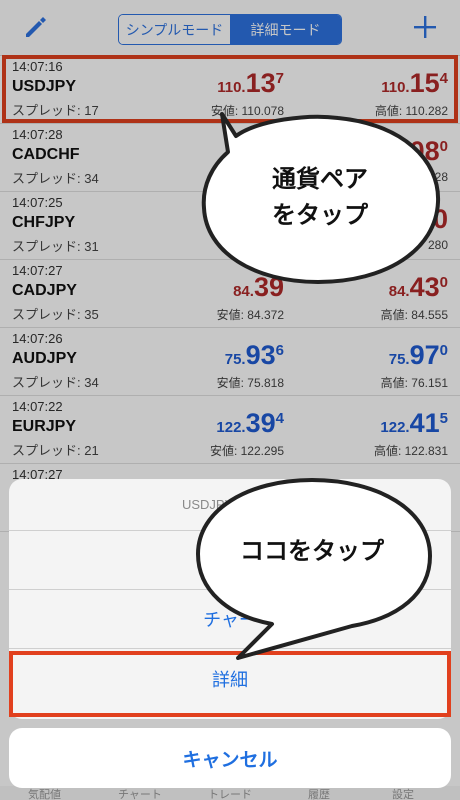  I want to click on cancel-button: キャンセル, so click(230, 758).